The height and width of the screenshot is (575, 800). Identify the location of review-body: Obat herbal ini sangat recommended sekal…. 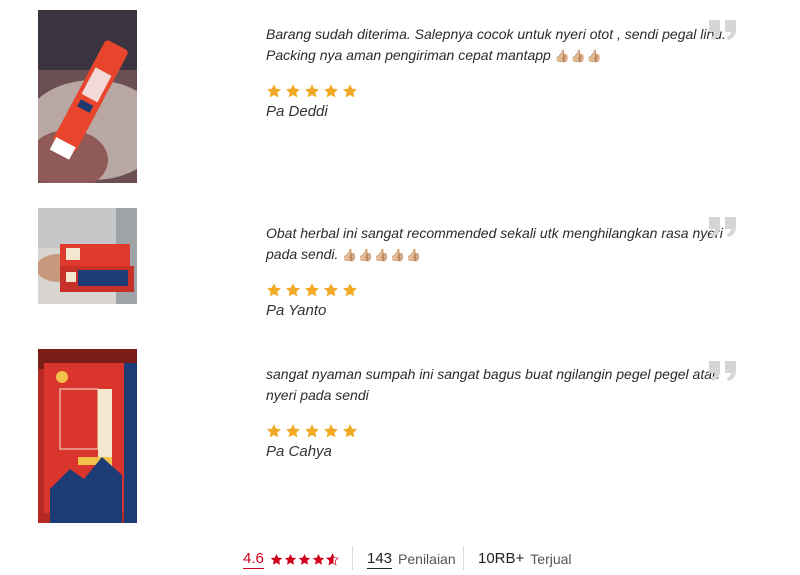
(494, 243).